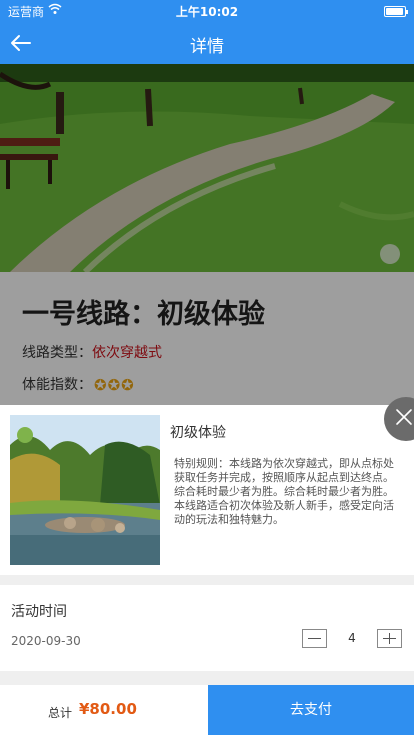 This screenshot has height=735, width=414. Describe the element at coordinates (207, 628) in the screenshot. I see `activity-time-section: 活动时间 2020-09-30 4` at that location.